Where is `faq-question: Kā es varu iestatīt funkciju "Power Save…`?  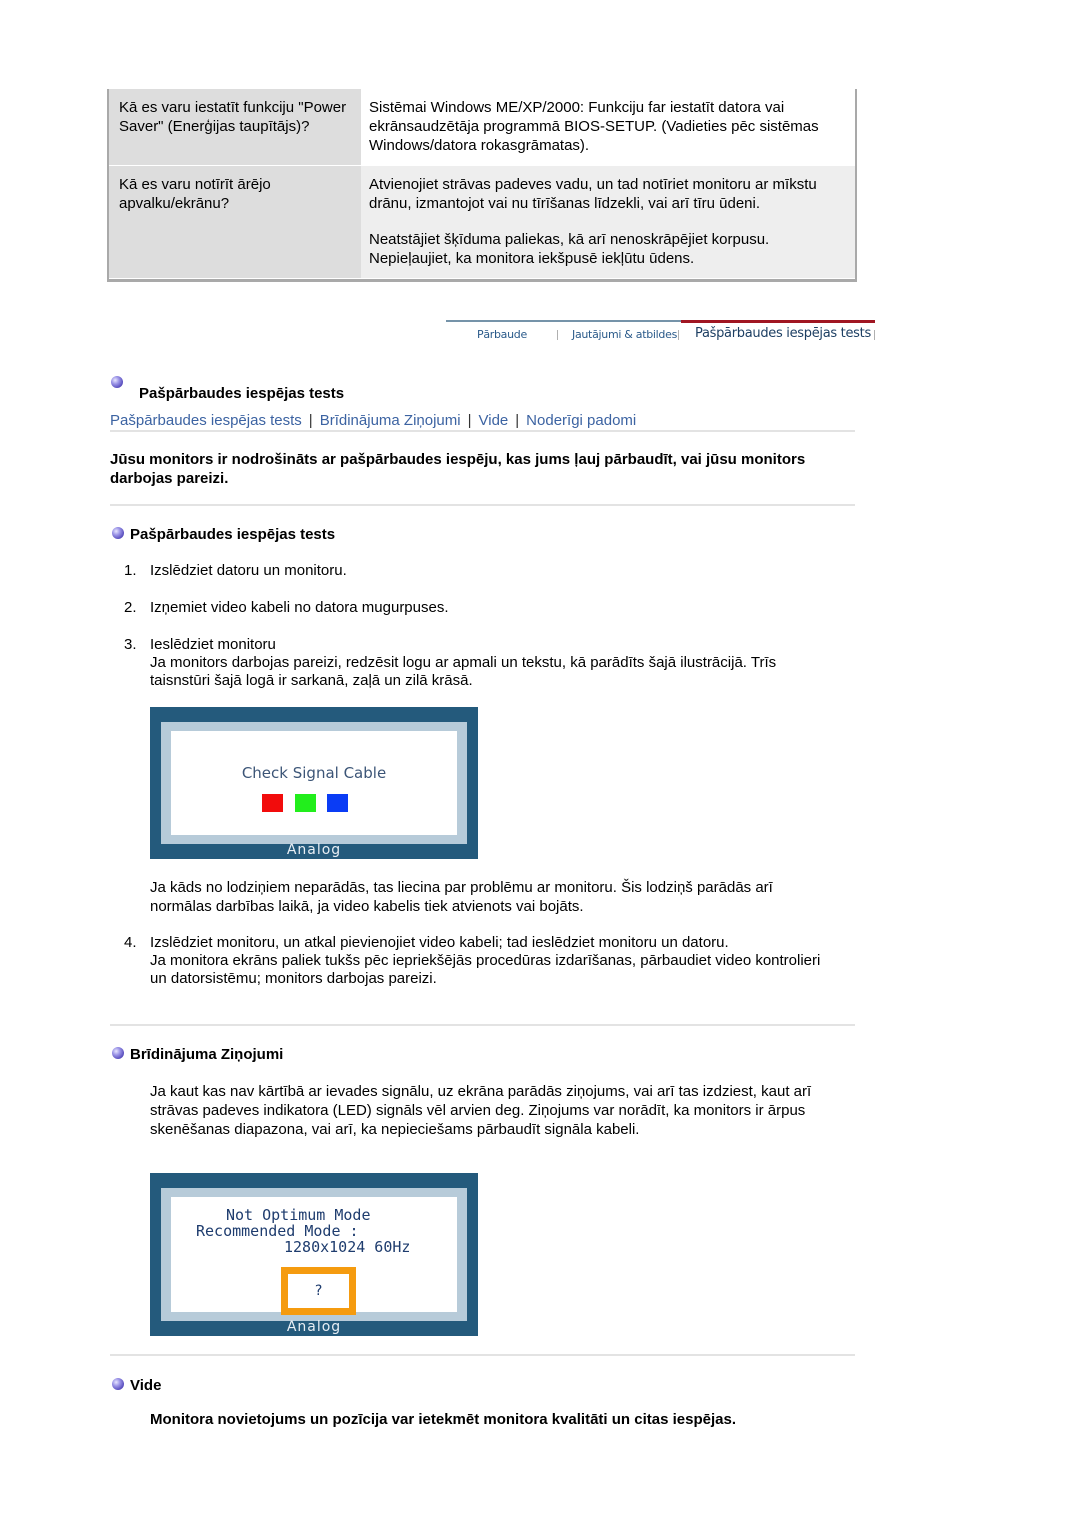
faq-question: Kā es varu iestatīt funkciju "Power Save… is located at coordinates (235, 127).